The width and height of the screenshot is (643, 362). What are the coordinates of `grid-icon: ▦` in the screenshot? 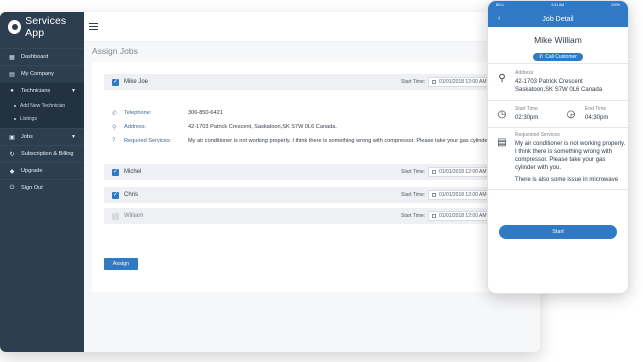 It's located at (12, 57).